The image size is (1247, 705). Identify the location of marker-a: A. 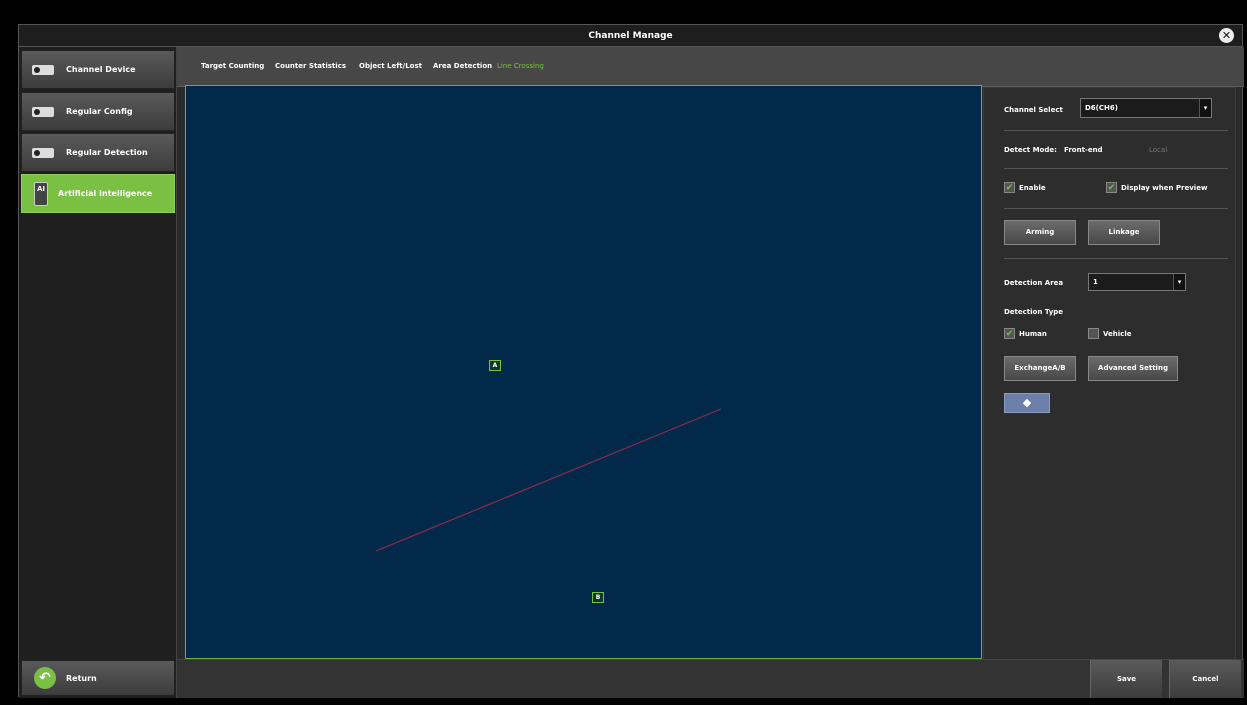
(495, 365).